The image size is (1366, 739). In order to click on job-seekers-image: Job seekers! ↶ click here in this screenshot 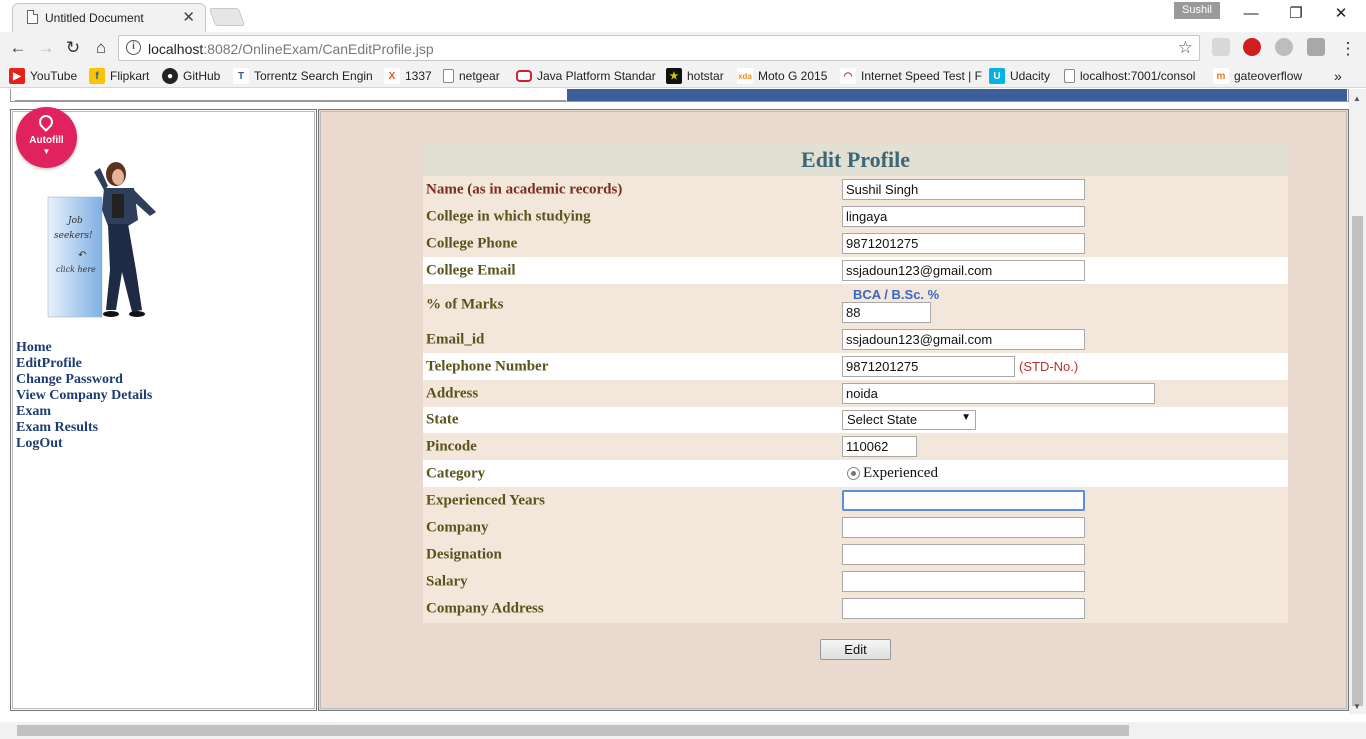, I will do `click(91, 241)`.